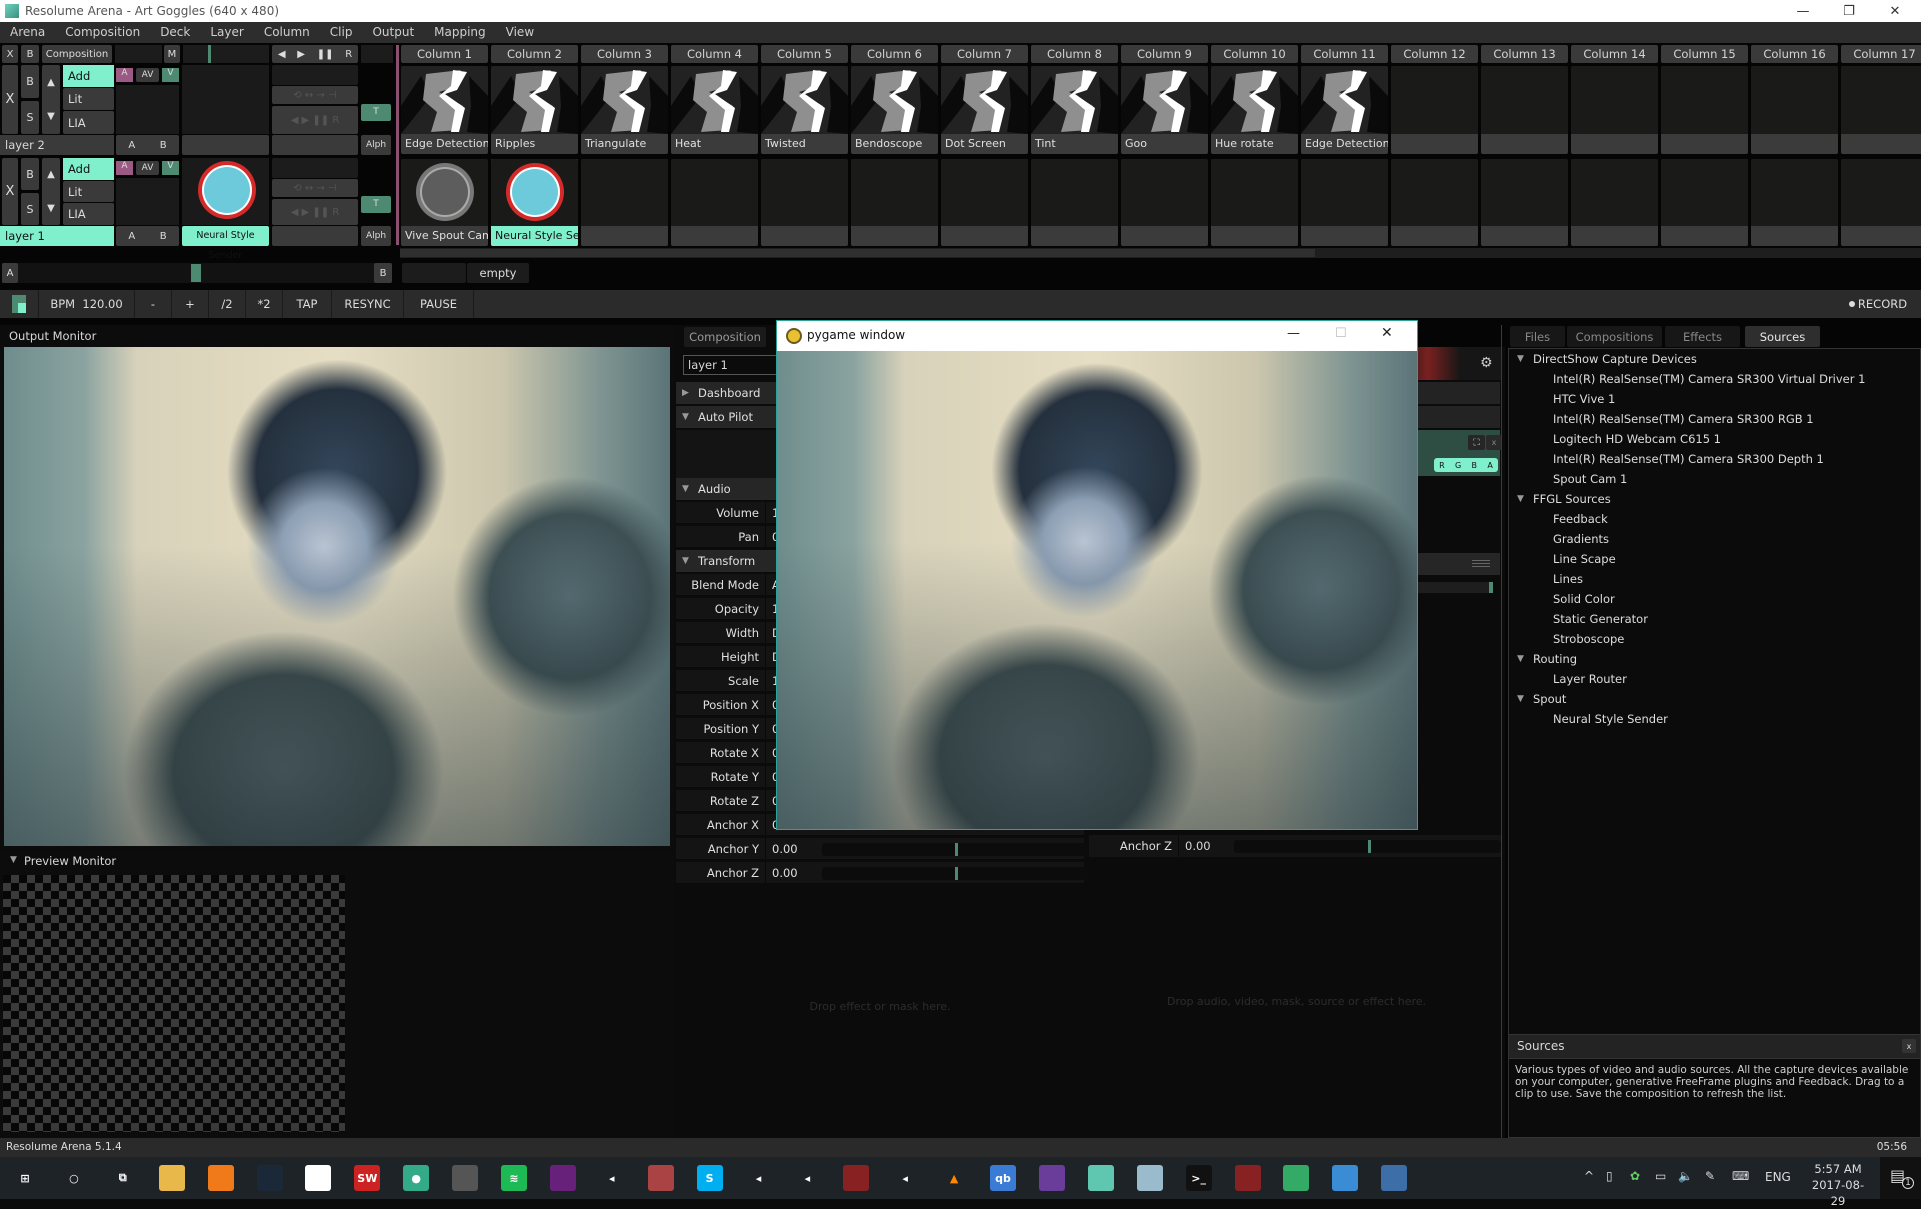 The image size is (1921, 1209). I want to click on resolume-icon, so click(1100, 1178).